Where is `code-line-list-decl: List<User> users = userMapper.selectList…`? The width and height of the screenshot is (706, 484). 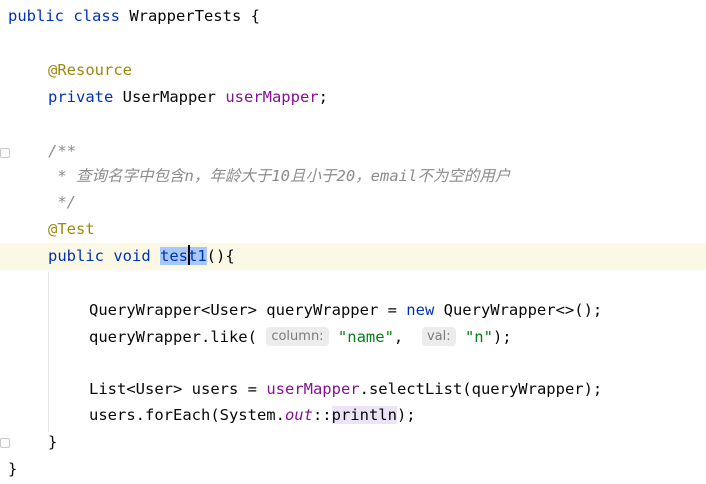
code-line-list-decl: List<User> users = userMapper.selectList… is located at coordinates (397, 389).